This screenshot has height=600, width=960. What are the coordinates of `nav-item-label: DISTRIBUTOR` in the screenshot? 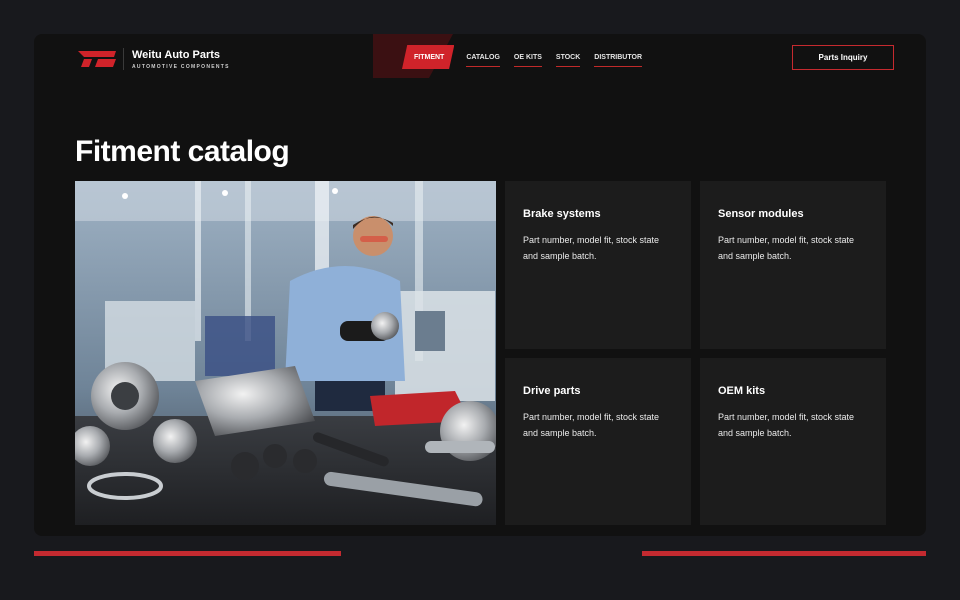 It's located at (618, 57).